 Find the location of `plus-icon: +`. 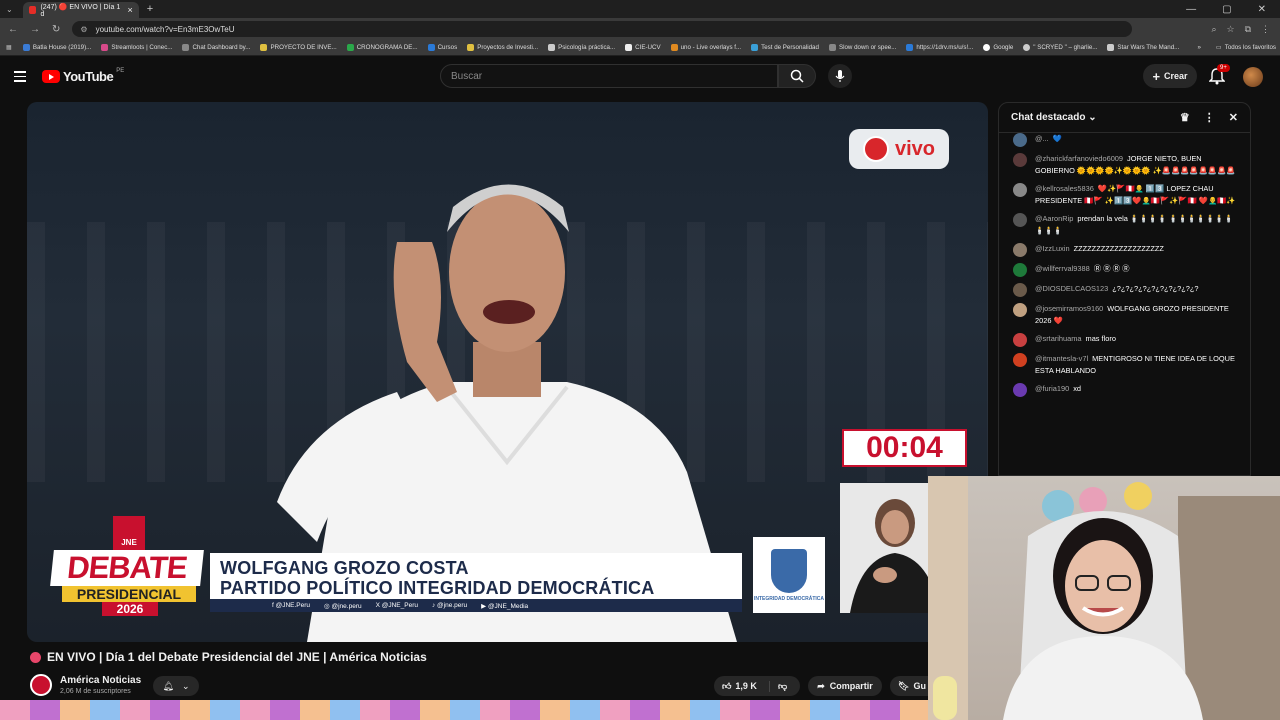

plus-icon: + is located at coordinates (1156, 76).